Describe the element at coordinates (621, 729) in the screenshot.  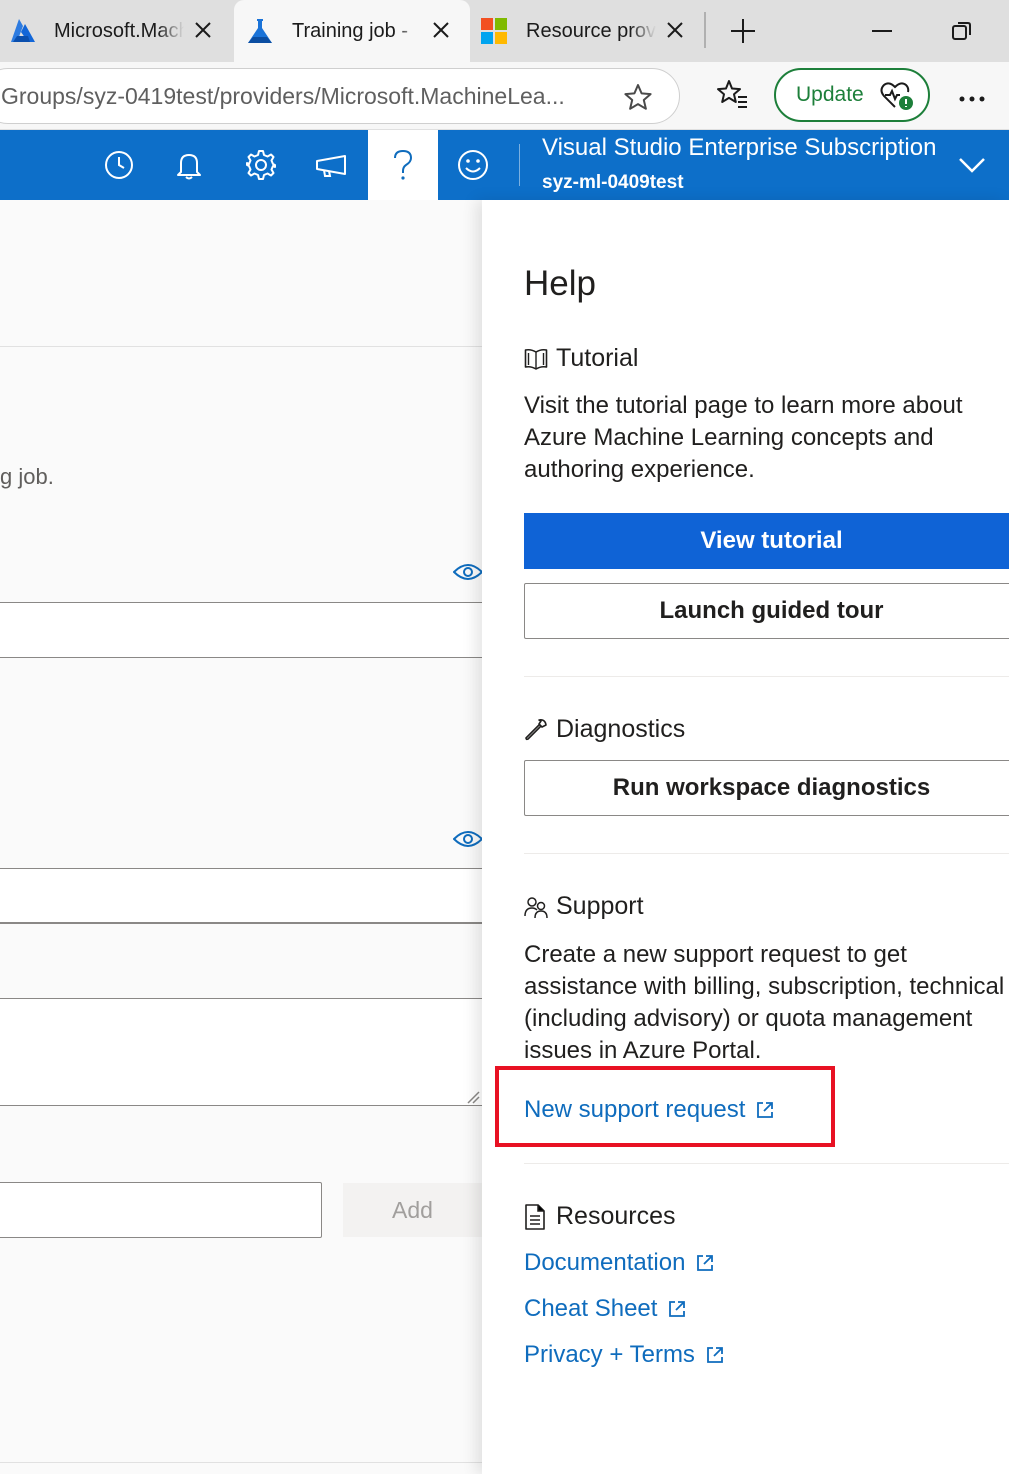
I see `diagnostics-heading-label: Diagnostics` at that location.